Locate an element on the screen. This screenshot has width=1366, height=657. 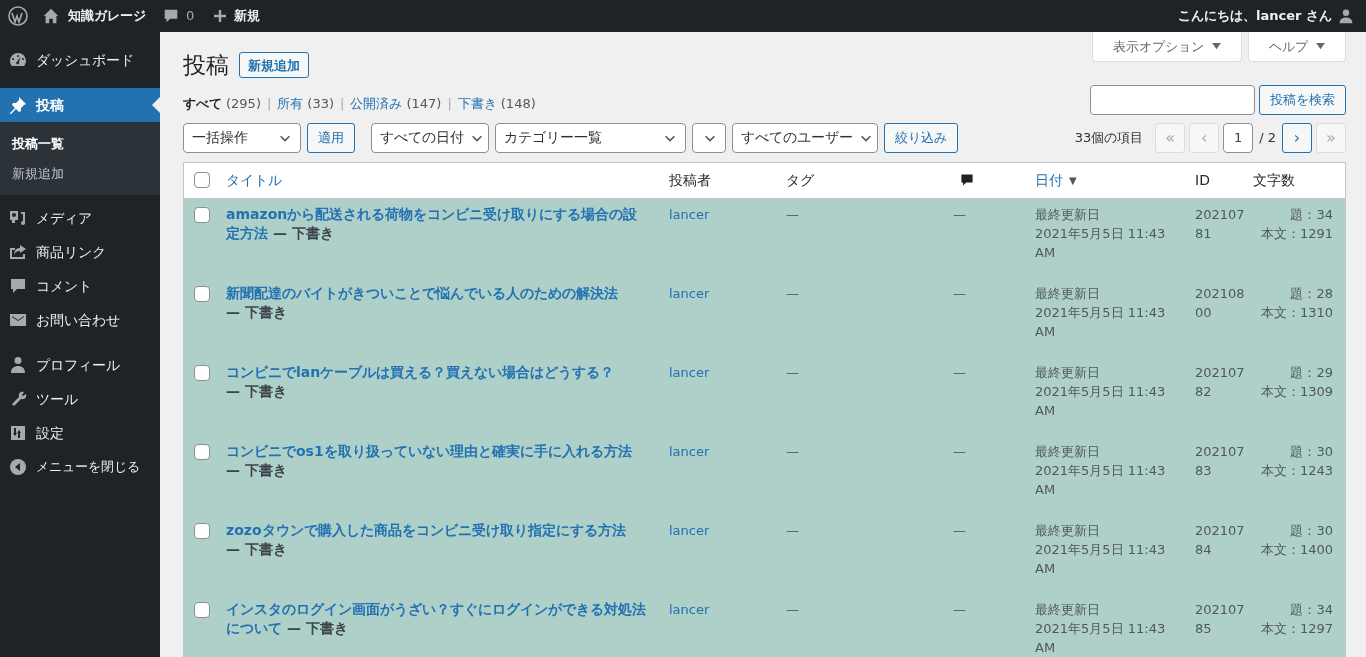
filter-count: (147) is located at coordinates (424, 103).